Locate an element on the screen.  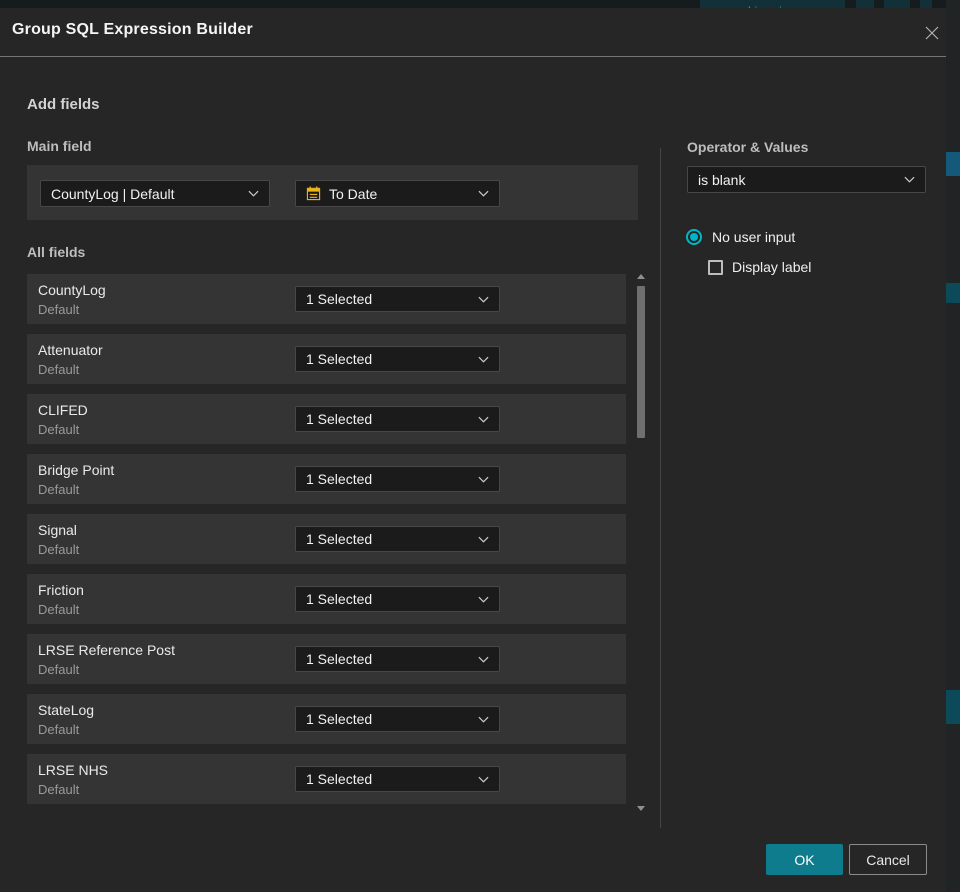
ok-button: OK is located at coordinates (804, 859).